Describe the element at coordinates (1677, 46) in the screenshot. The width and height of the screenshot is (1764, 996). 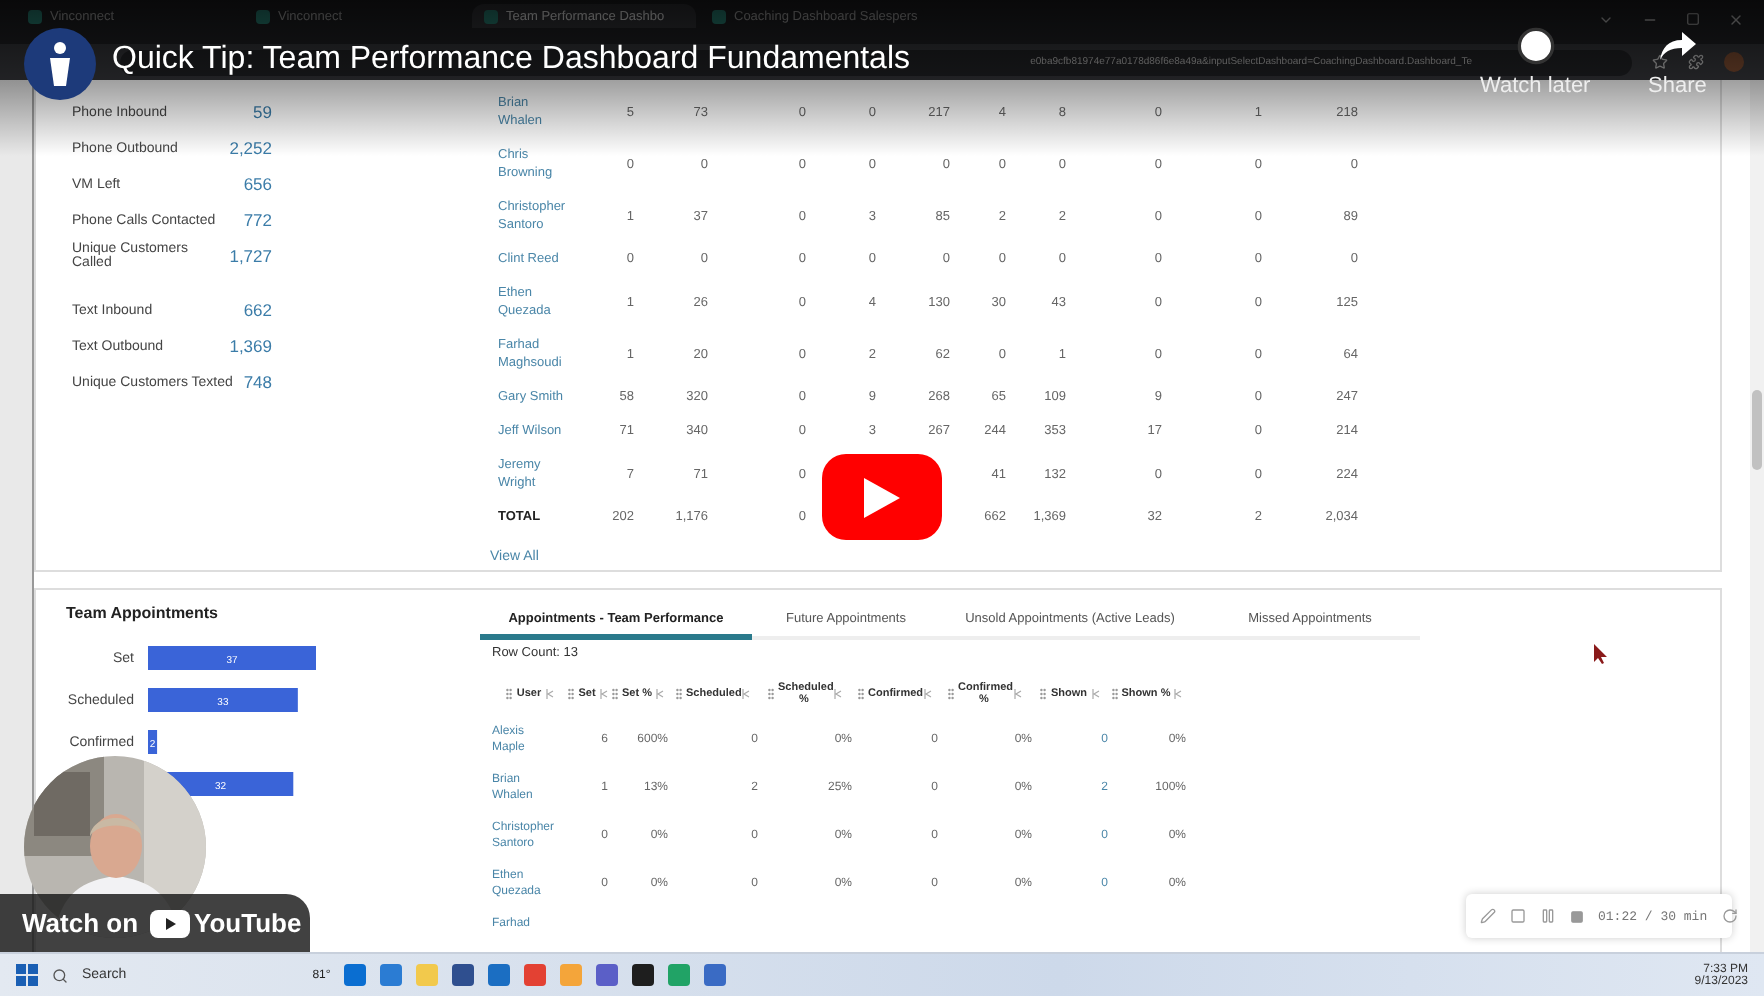
I see `share-icon` at that location.